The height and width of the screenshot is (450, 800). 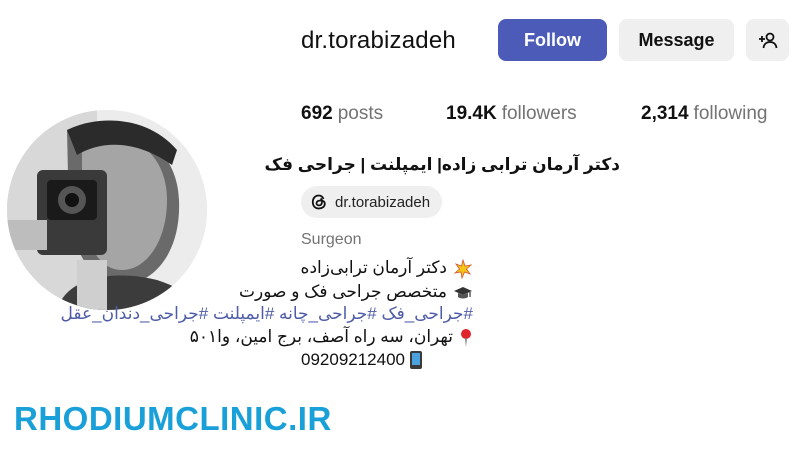 I want to click on posts-count: 692, so click(x=317, y=113).